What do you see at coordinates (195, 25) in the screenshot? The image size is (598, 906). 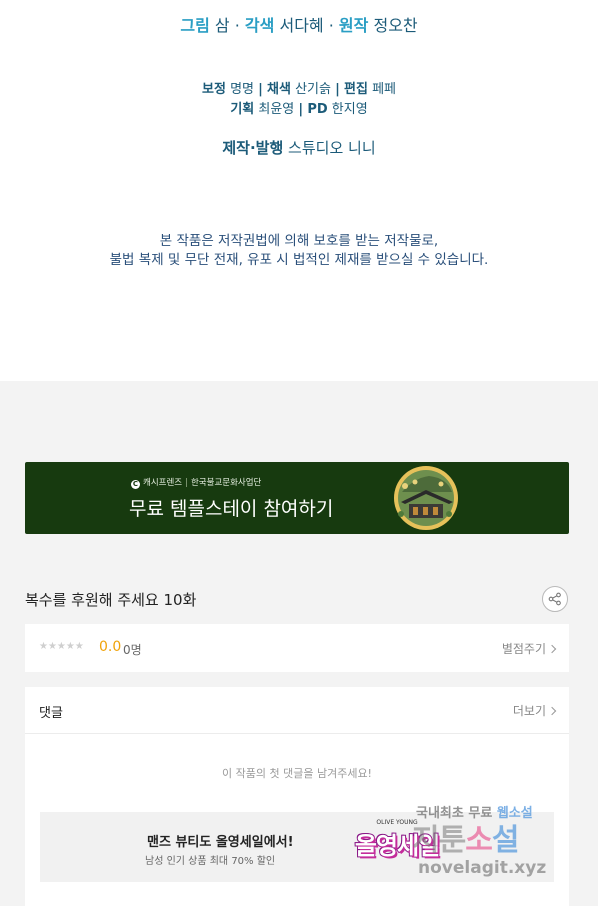 I see `art-role: 그림` at bounding box center [195, 25].